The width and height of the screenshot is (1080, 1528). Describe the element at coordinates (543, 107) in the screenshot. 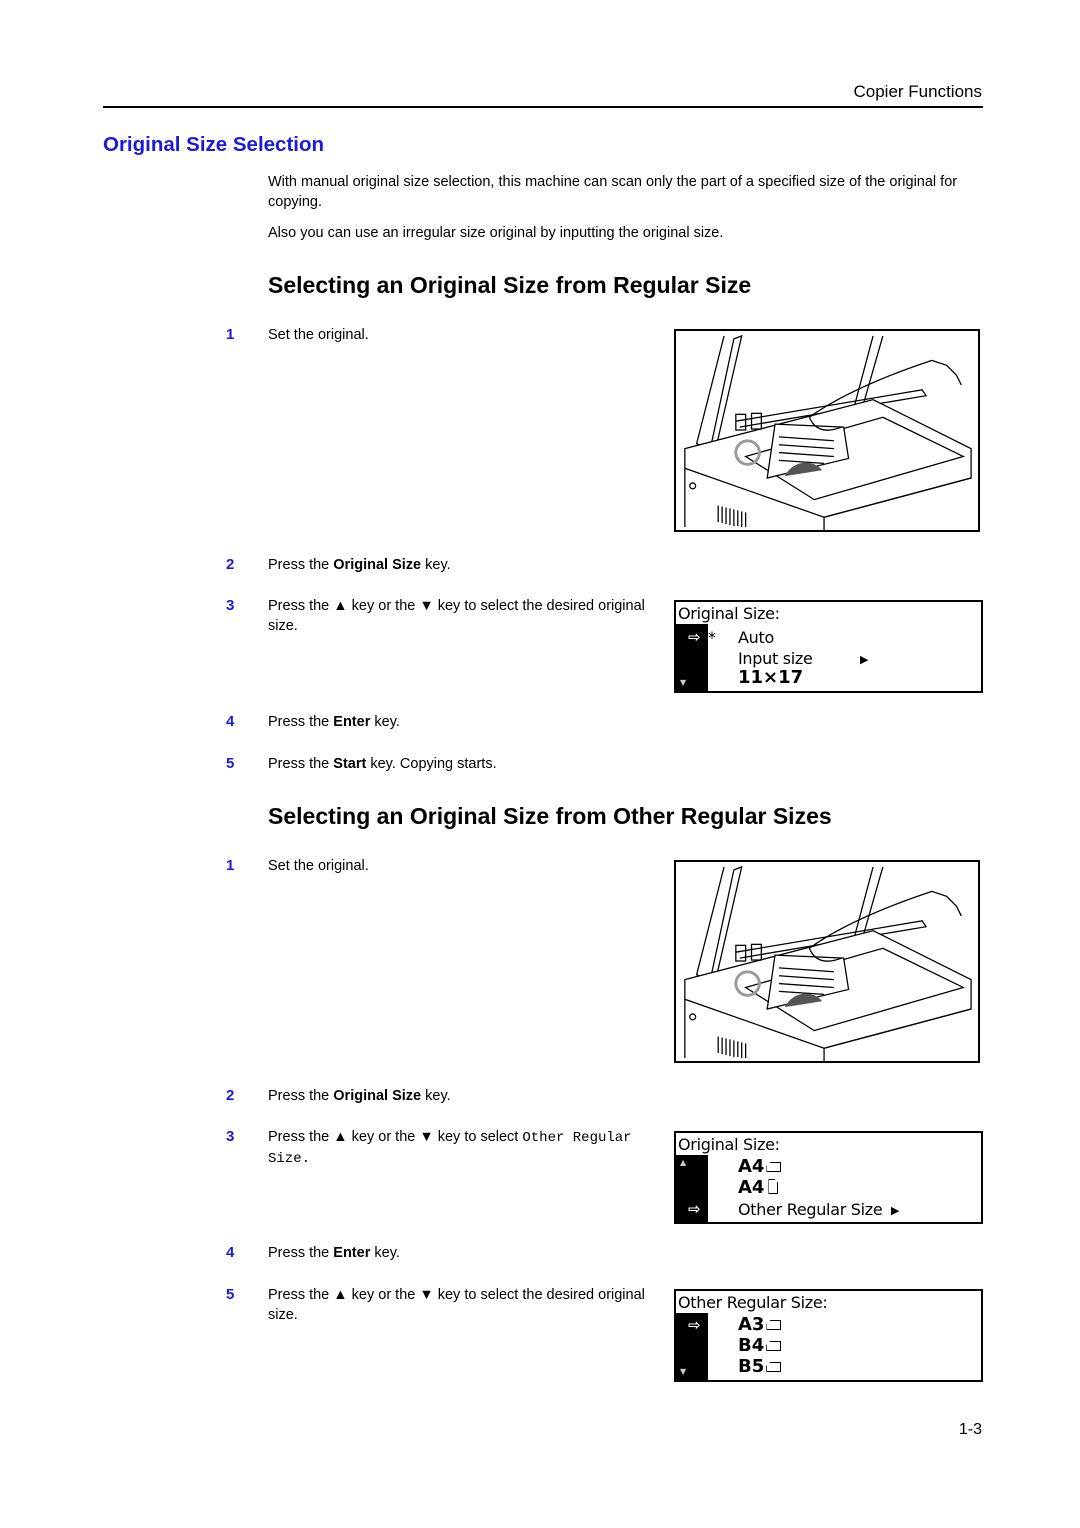

I see `header-rule` at that location.